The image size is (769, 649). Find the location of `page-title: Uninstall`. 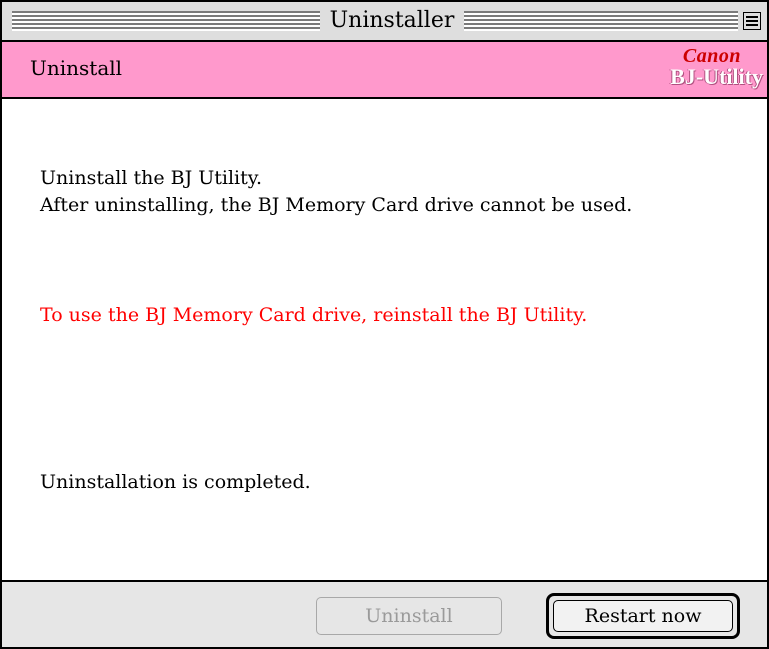

page-title: Uninstall is located at coordinates (76, 68).